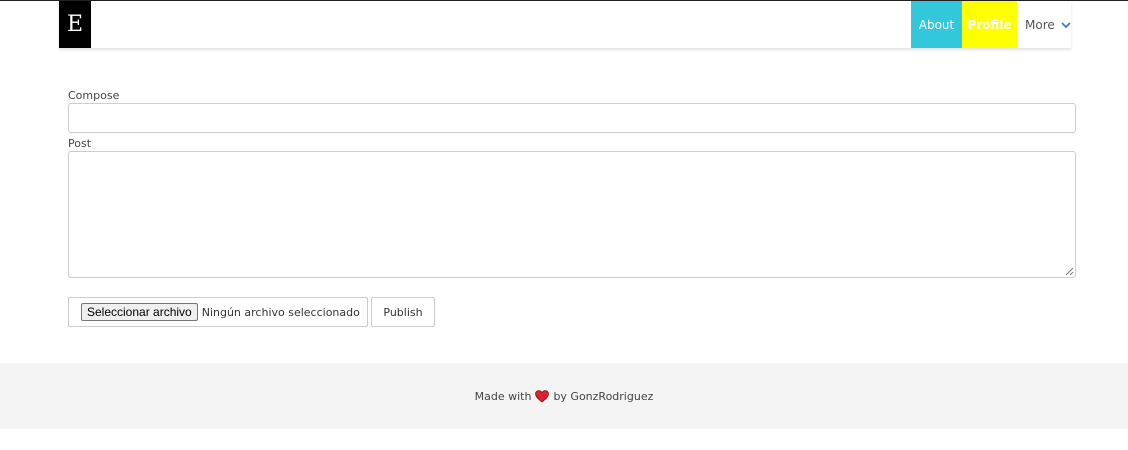  What do you see at coordinates (139, 312) in the screenshot?
I see `choose-file-button: Seleccionar archivo` at bounding box center [139, 312].